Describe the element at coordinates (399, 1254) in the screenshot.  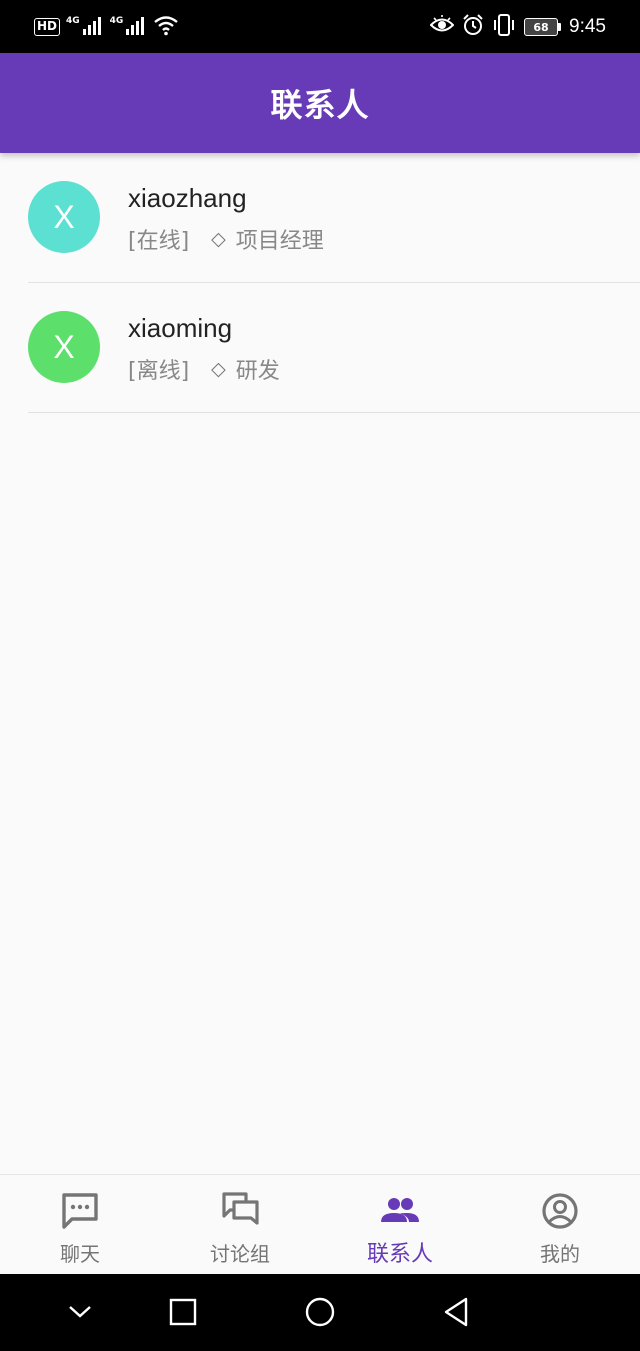
I see `tab-label: 联系人` at that location.